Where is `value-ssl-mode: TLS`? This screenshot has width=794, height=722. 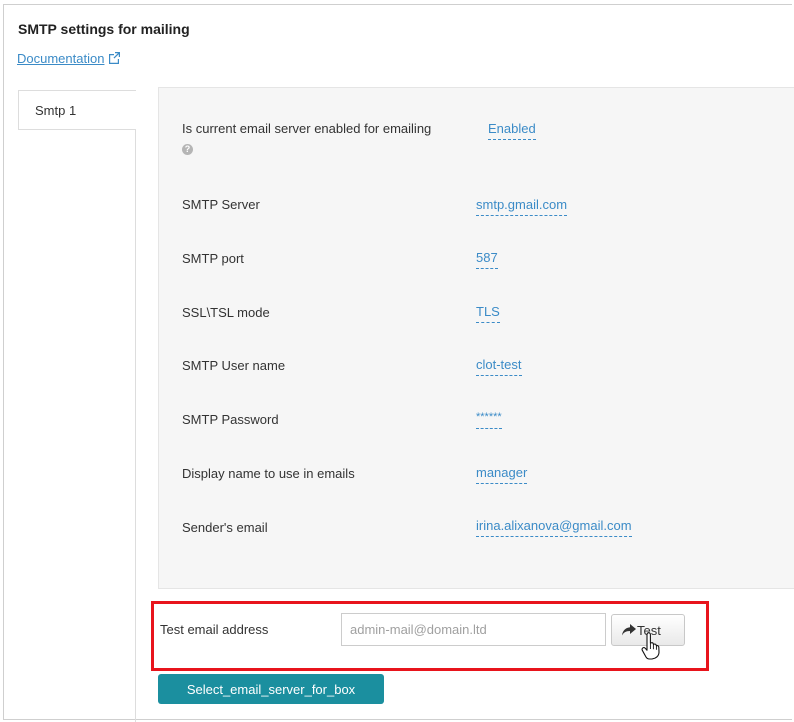
value-ssl-mode: TLS is located at coordinates (488, 313).